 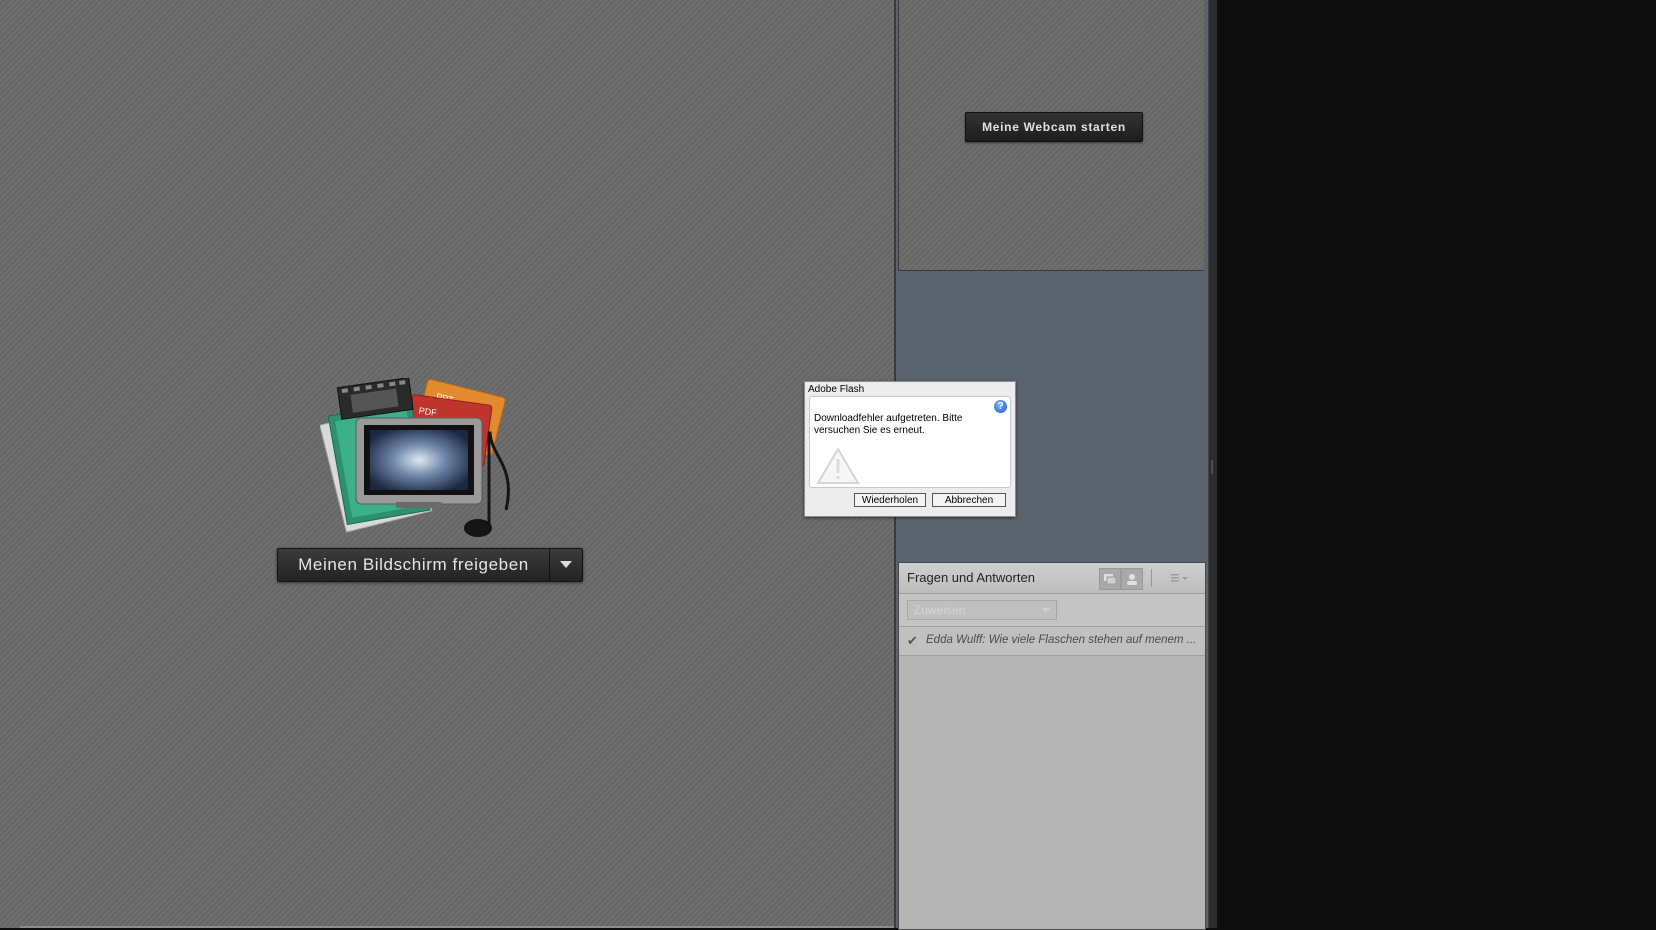 What do you see at coordinates (413, 564) in the screenshot?
I see `share-screen-label: Meinen Bildschirm freigeben` at bounding box center [413, 564].